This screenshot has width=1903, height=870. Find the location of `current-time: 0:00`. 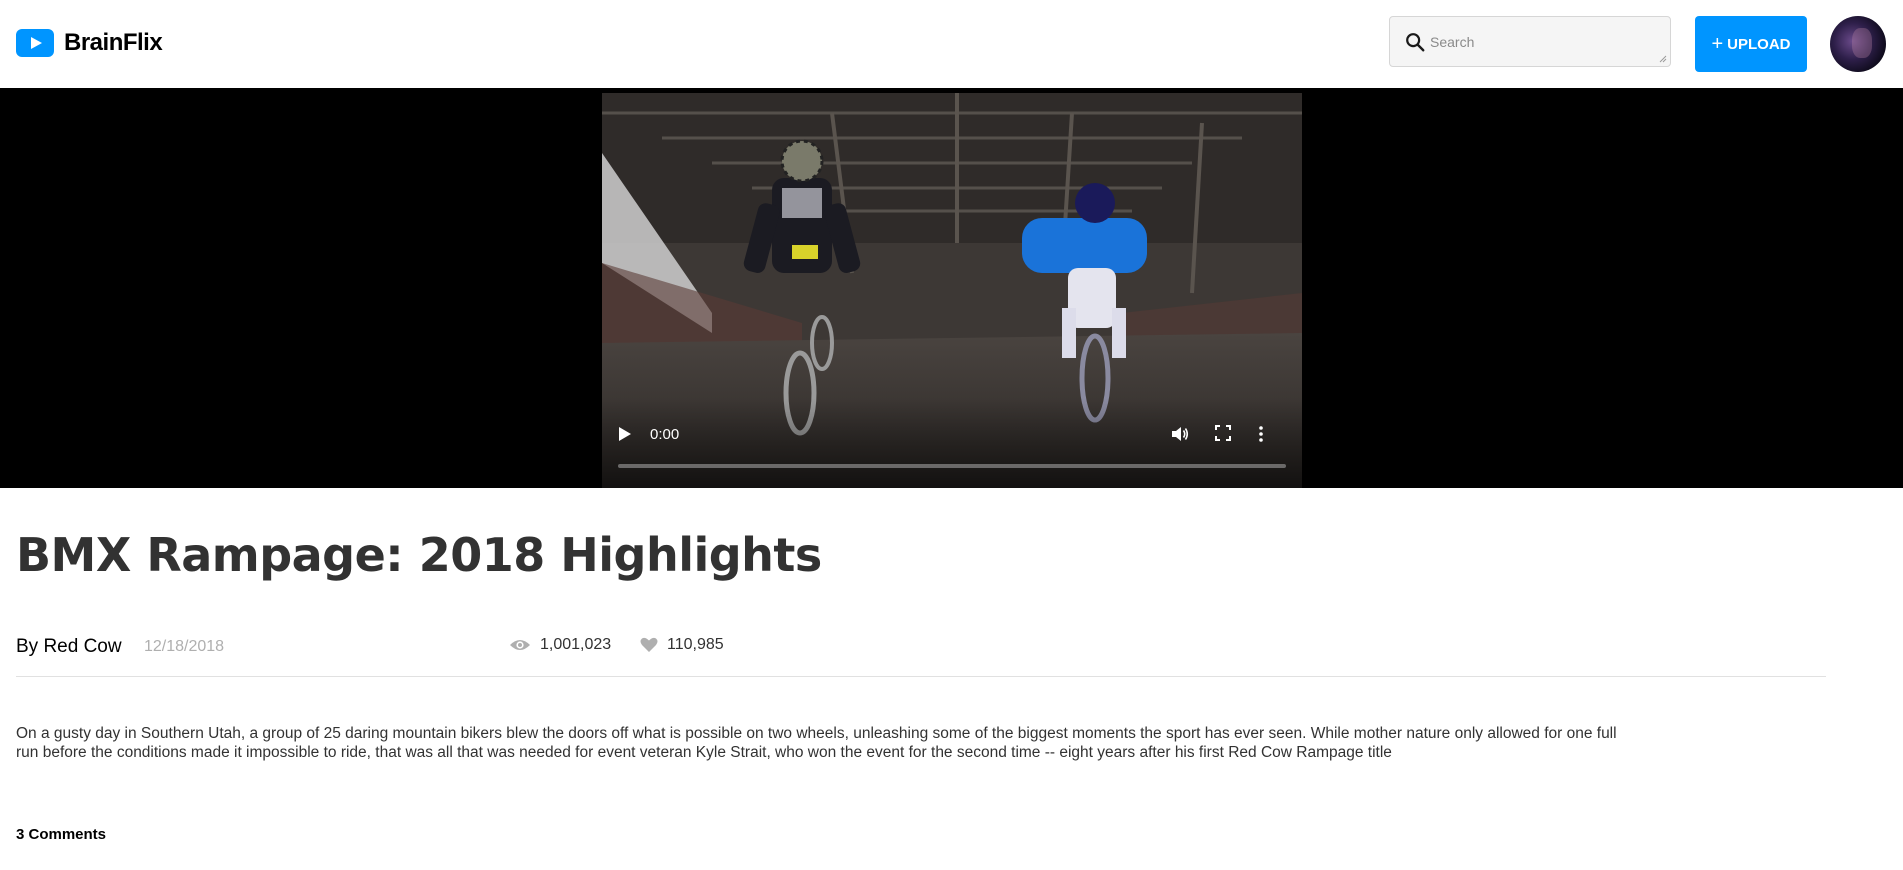

current-time: 0:00 is located at coordinates (665, 434).